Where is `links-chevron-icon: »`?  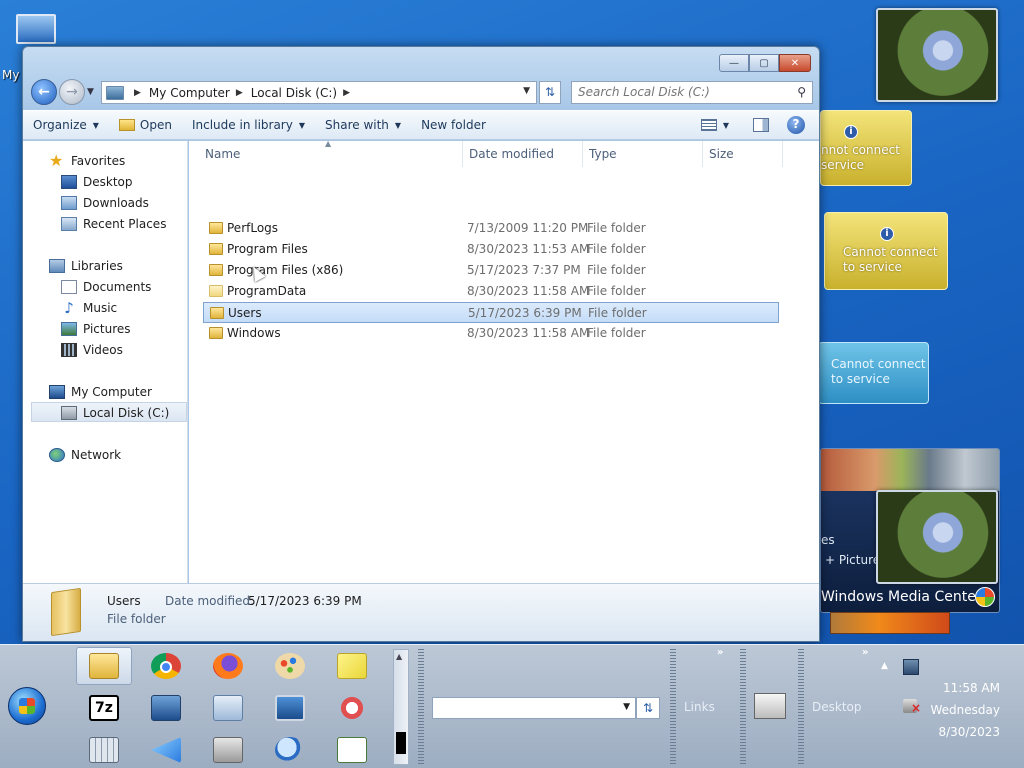
links-chevron-icon: » is located at coordinates (720, 652).